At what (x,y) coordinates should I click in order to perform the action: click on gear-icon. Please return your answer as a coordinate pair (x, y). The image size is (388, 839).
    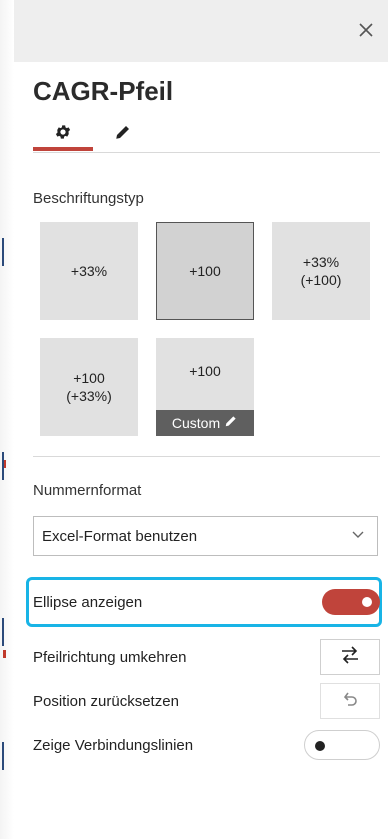
    Looking at the image, I should click on (63, 134).